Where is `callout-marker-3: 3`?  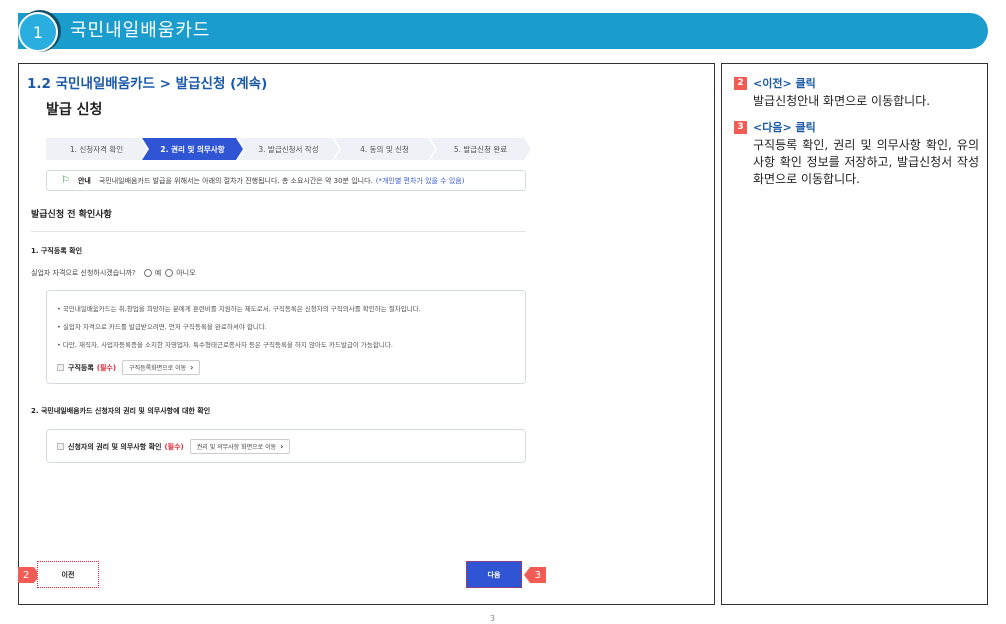 callout-marker-3: 3 is located at coordinates (535, 575).